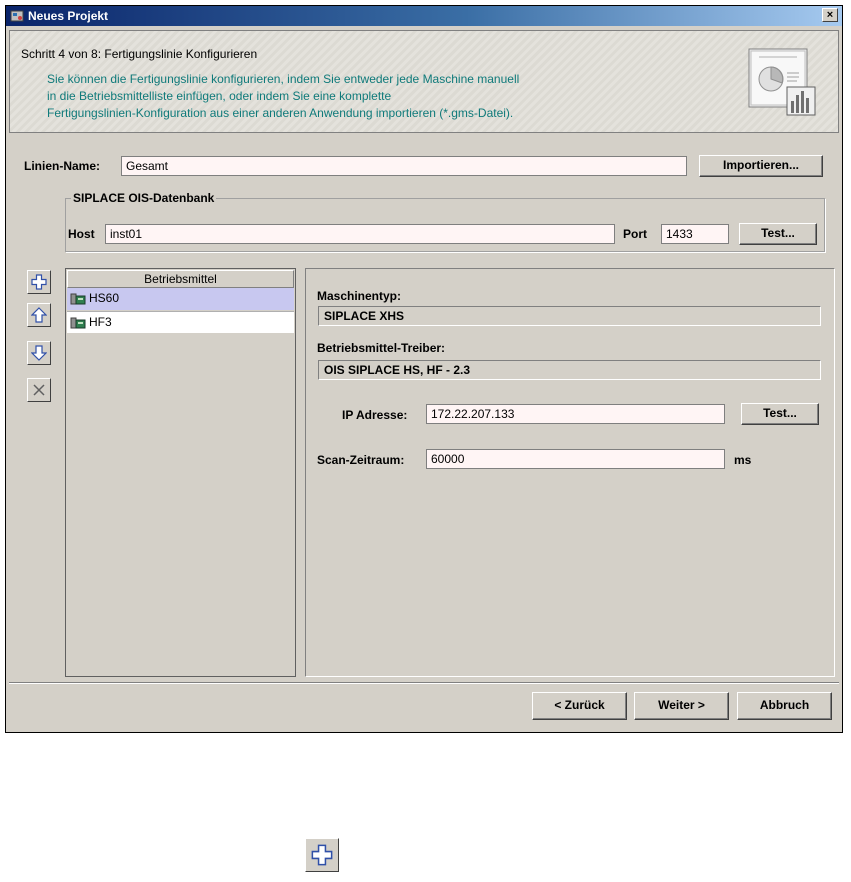 This screenshot has height=882, width=851. I want to click on close-button: ×, so click(830, 15).